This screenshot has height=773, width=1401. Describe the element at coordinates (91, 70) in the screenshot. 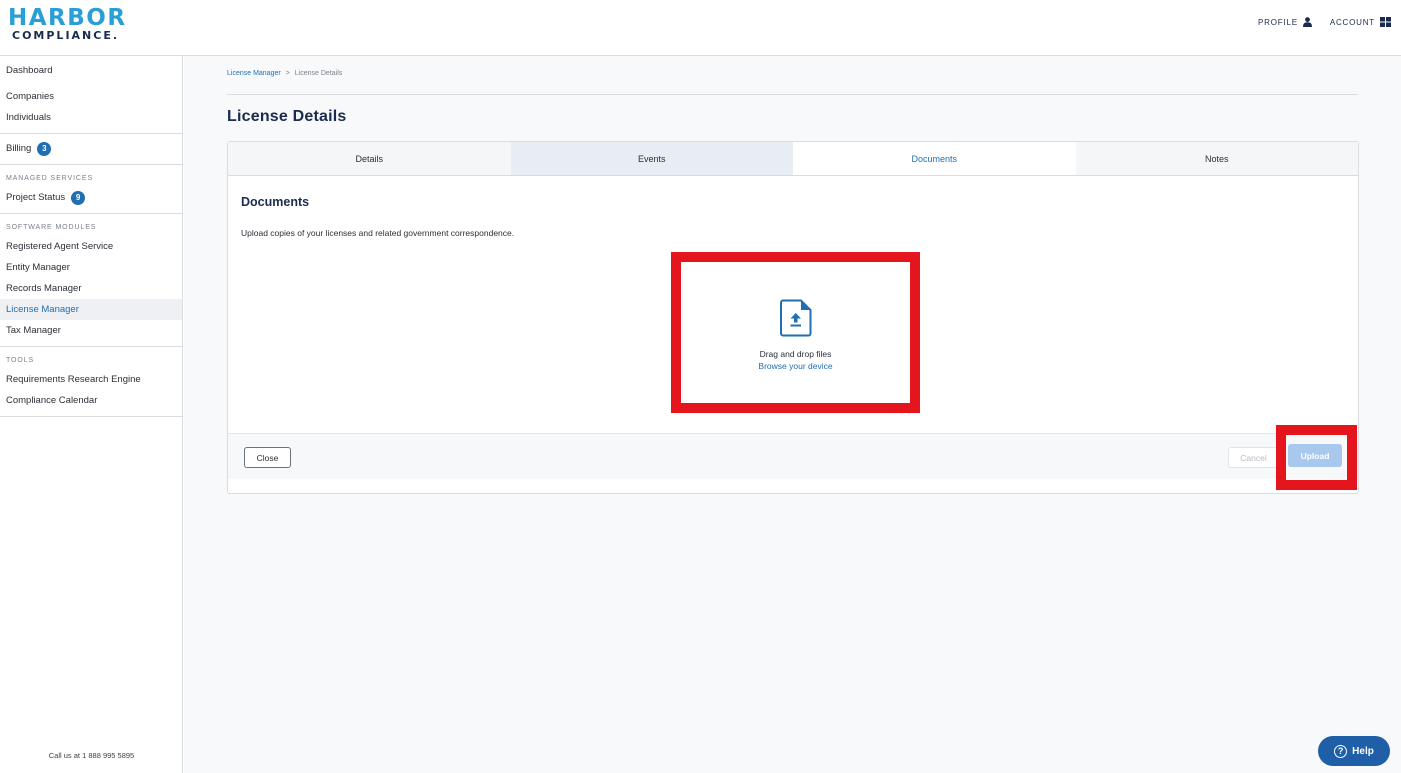

I see `sidebar-item-dashboard: Dashboard` at that location.